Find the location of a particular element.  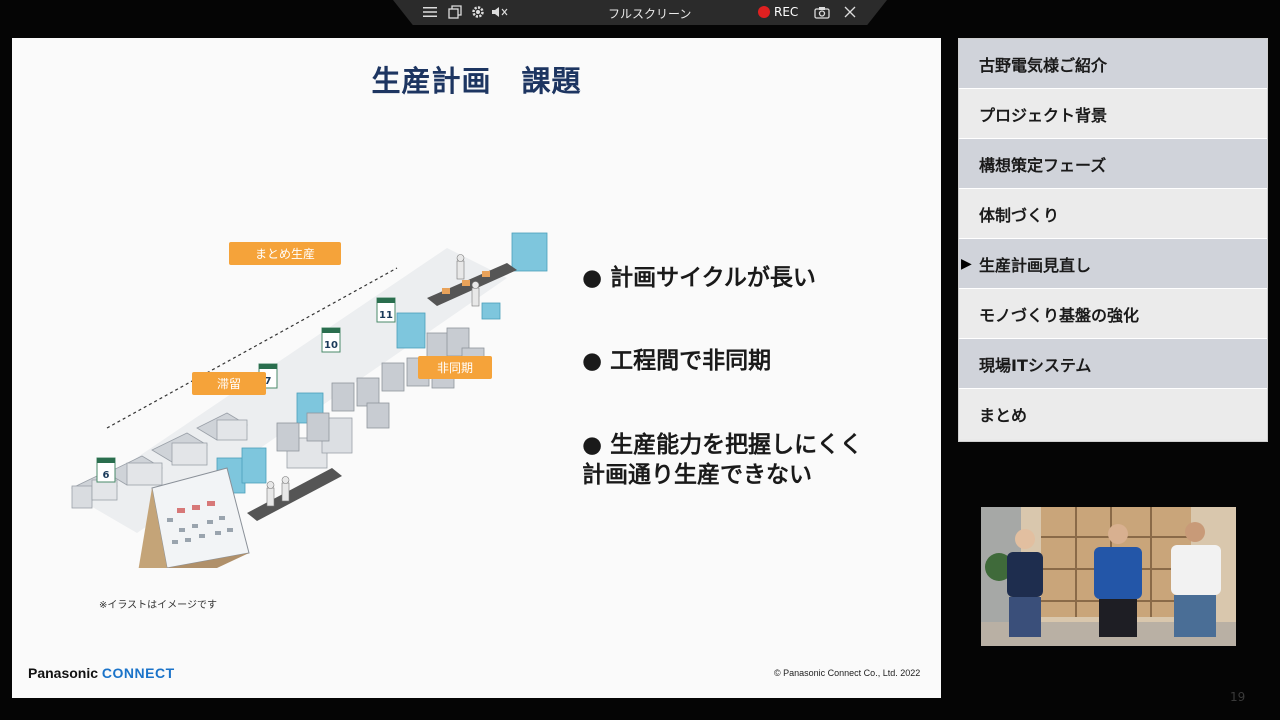

slide-title: 生産計画 課題 is located at coordinates (476, 81).